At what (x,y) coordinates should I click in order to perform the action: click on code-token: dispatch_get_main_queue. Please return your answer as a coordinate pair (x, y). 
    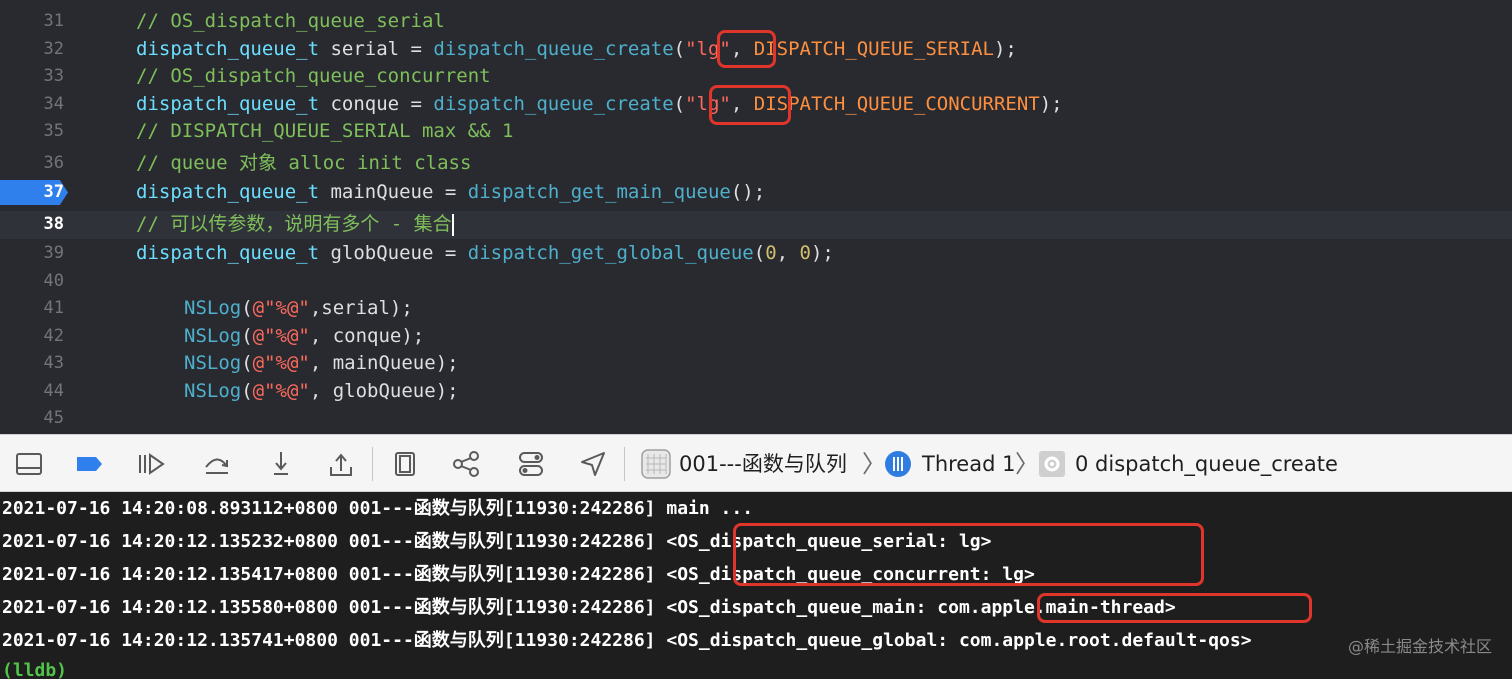
    Looking at the image, I should click on (599, 192).